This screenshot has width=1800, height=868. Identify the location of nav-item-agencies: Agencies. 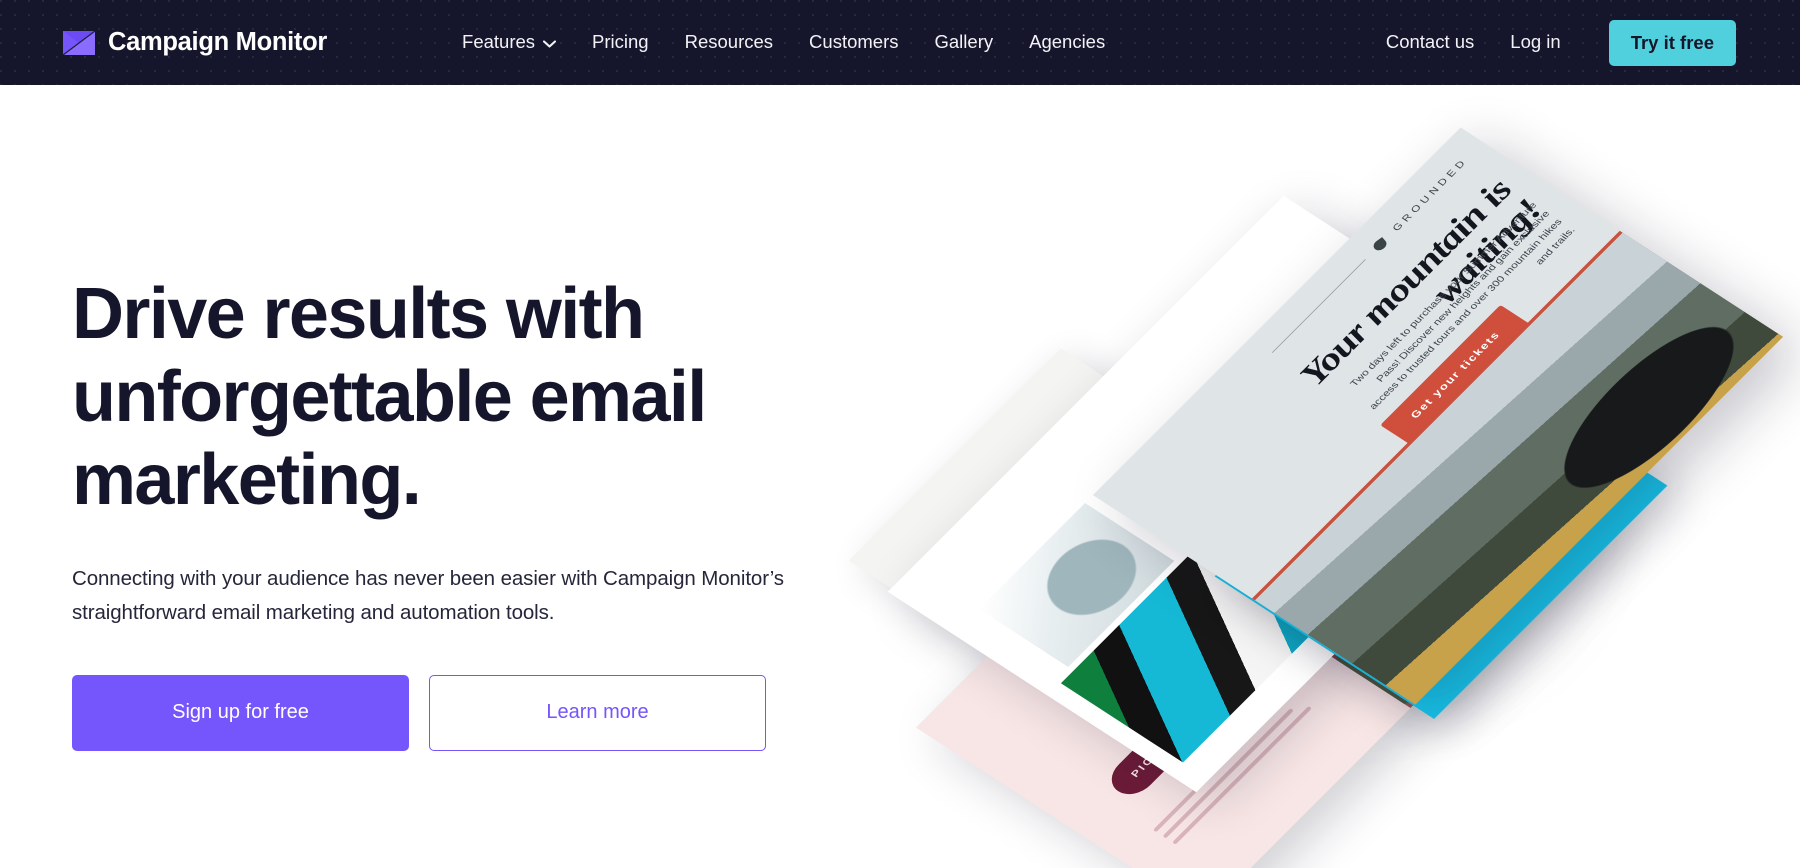
(1067, 42).